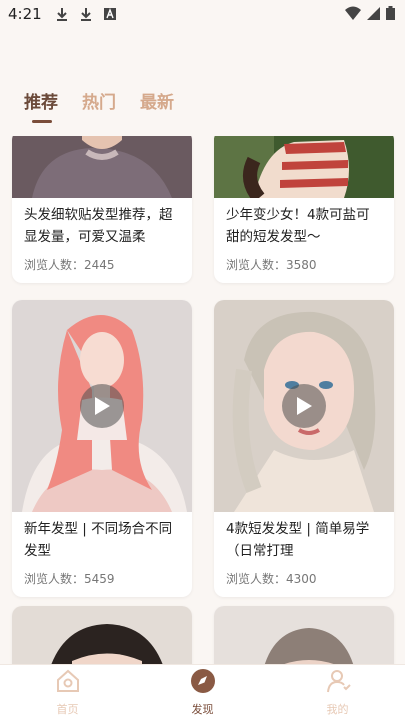  What do you see at coordinates (69, 579) in the screenshot?
I see `view-count: 浏览人数：5459` at bounding box center [69, 579].